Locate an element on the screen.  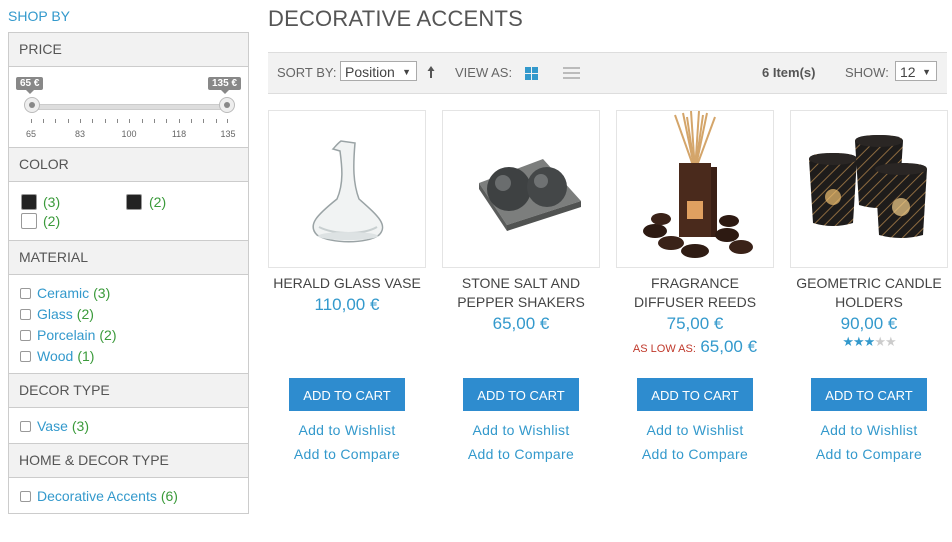
filter-material-title: MATERIAL is located at coordinates (128, 258).